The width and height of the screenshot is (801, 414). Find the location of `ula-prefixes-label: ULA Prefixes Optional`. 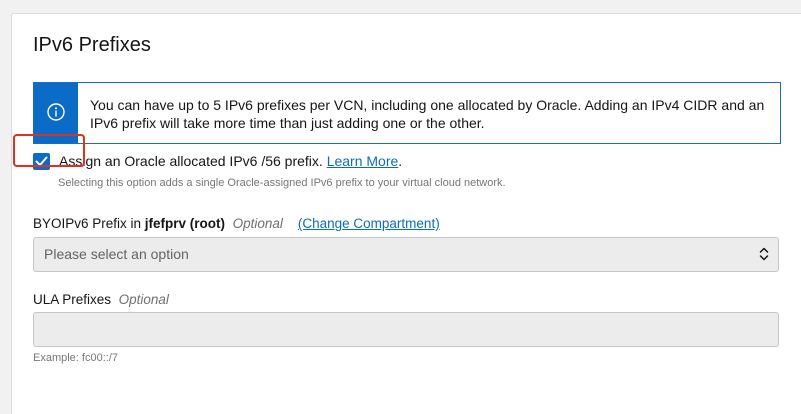

ula-prefixes-label: ULA Prefixes Optional is located at coordinates (101, 299).